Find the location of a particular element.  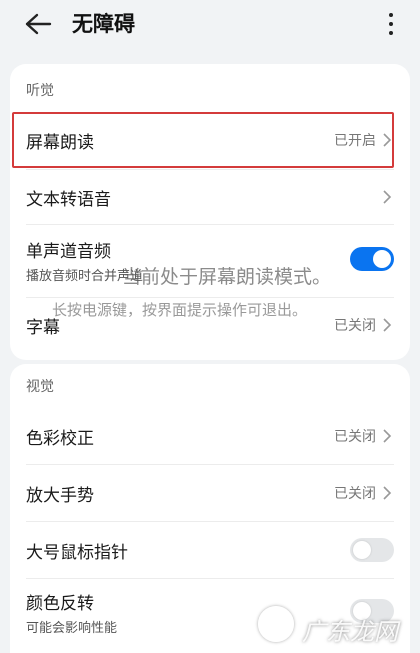

section-title-hearing: 听觉 is located at coordinates (40, 91).